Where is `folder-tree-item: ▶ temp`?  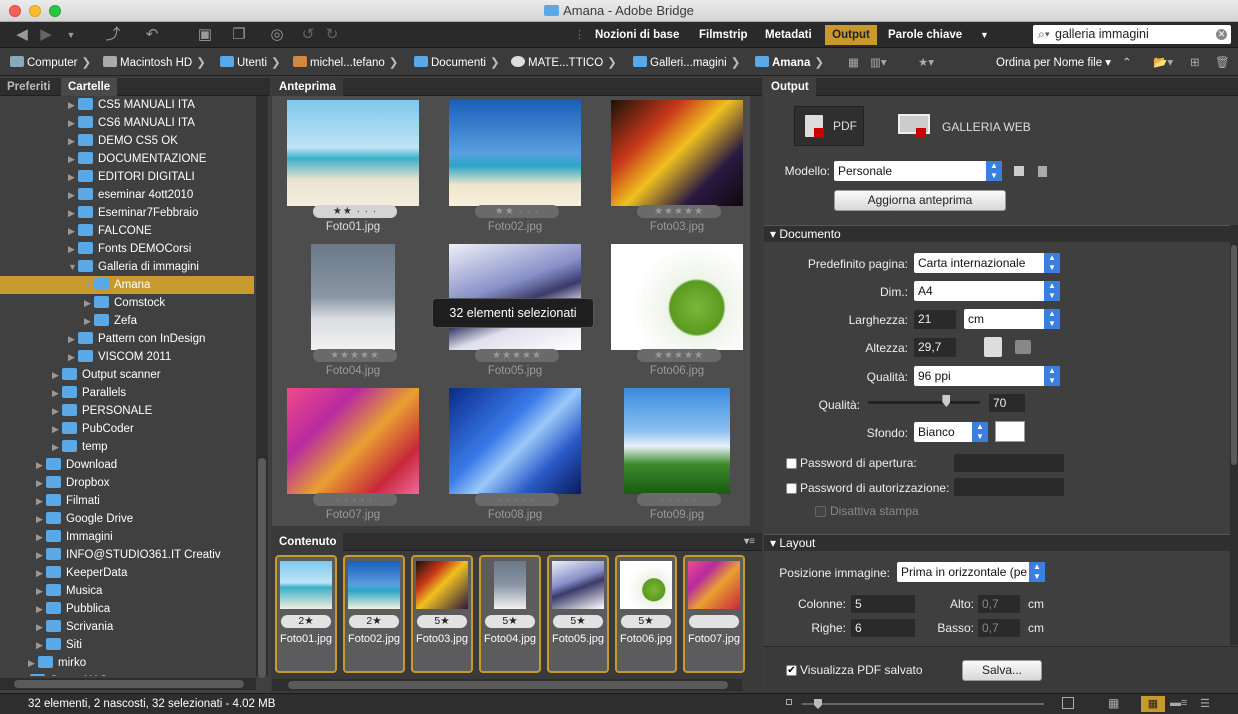
folder-tree-item: ▶ temp is located at coordinates (127, 447).